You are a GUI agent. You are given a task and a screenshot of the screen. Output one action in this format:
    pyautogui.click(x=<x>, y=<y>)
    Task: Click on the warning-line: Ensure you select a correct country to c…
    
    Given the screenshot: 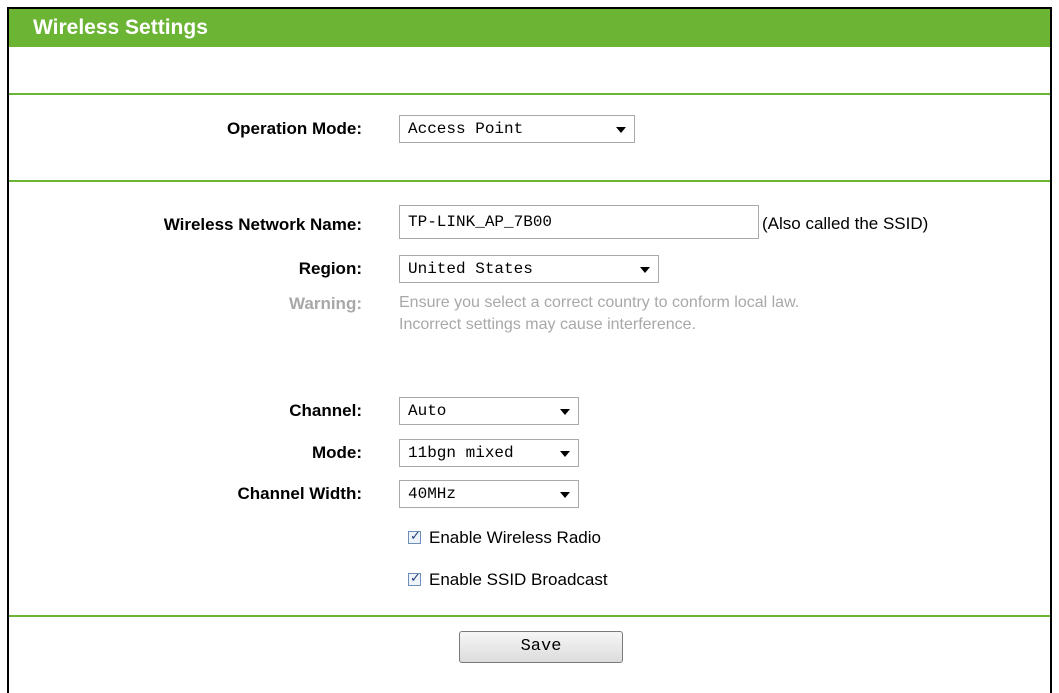 What is the action you would take?
    pyautogui.click(x=599, y=302)
    